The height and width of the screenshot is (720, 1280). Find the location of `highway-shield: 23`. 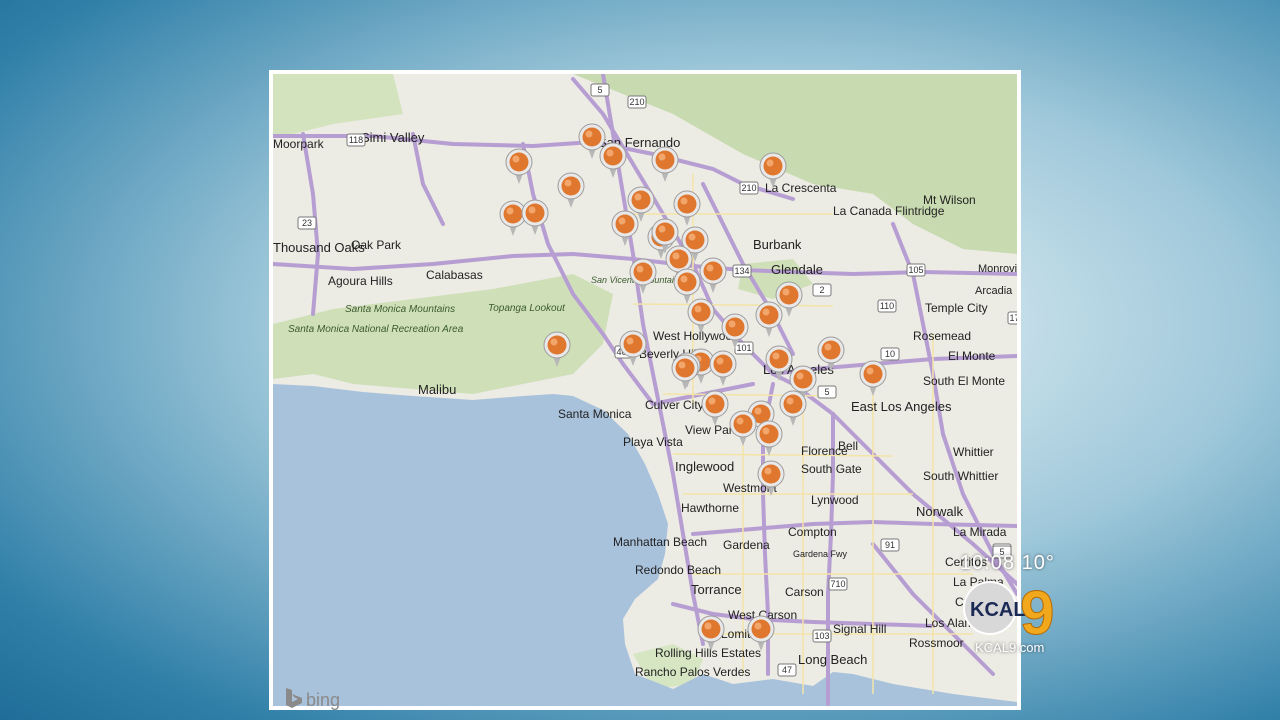

highway-shield: 23 is located at coordinates (307, 223).